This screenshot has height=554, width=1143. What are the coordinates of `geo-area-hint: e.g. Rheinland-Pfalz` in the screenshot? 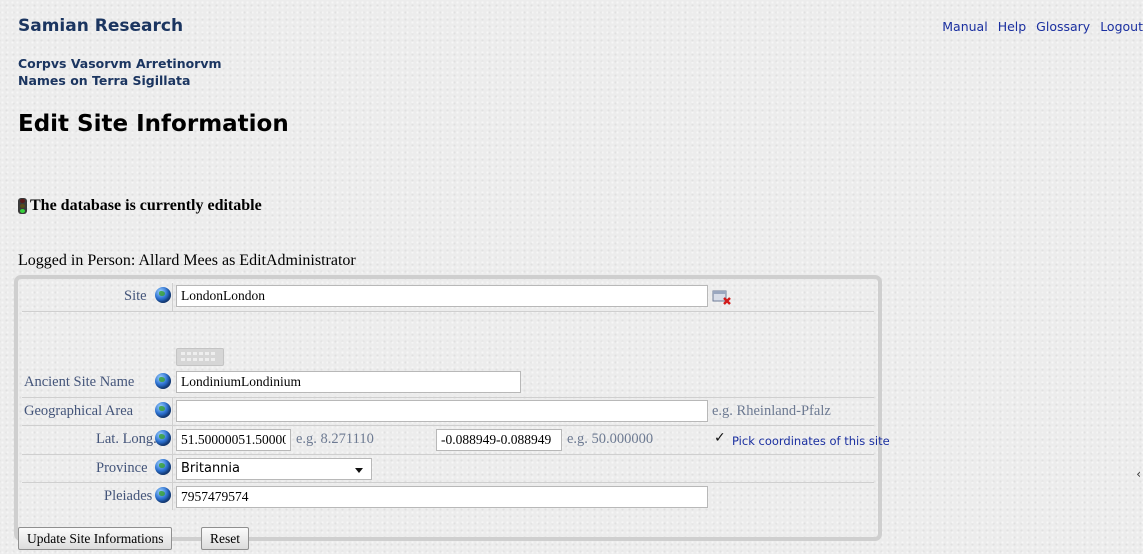 It's located at (771, 411).